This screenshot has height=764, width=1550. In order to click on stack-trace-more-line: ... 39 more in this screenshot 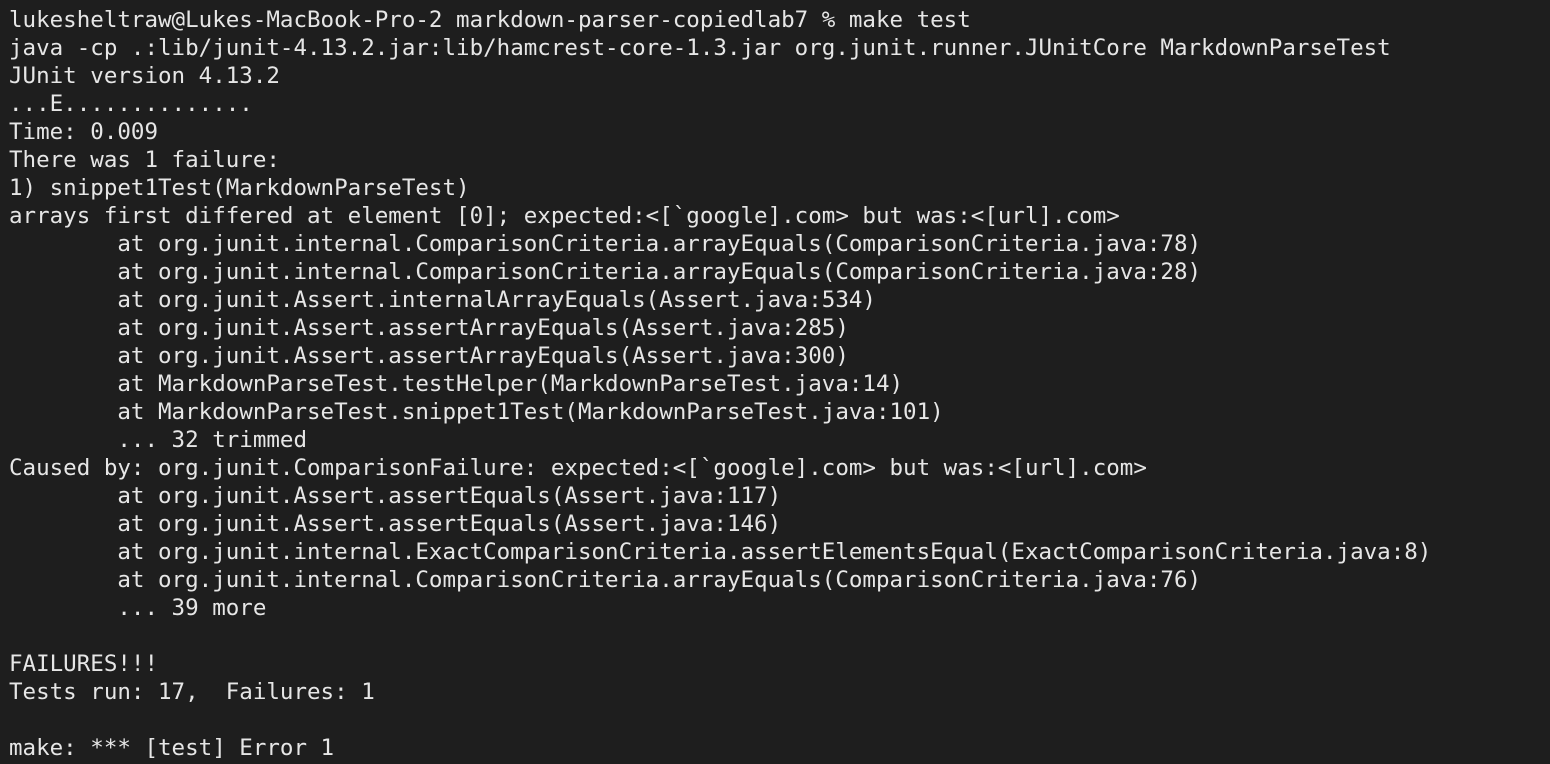, I will do `click(138, 608)`.